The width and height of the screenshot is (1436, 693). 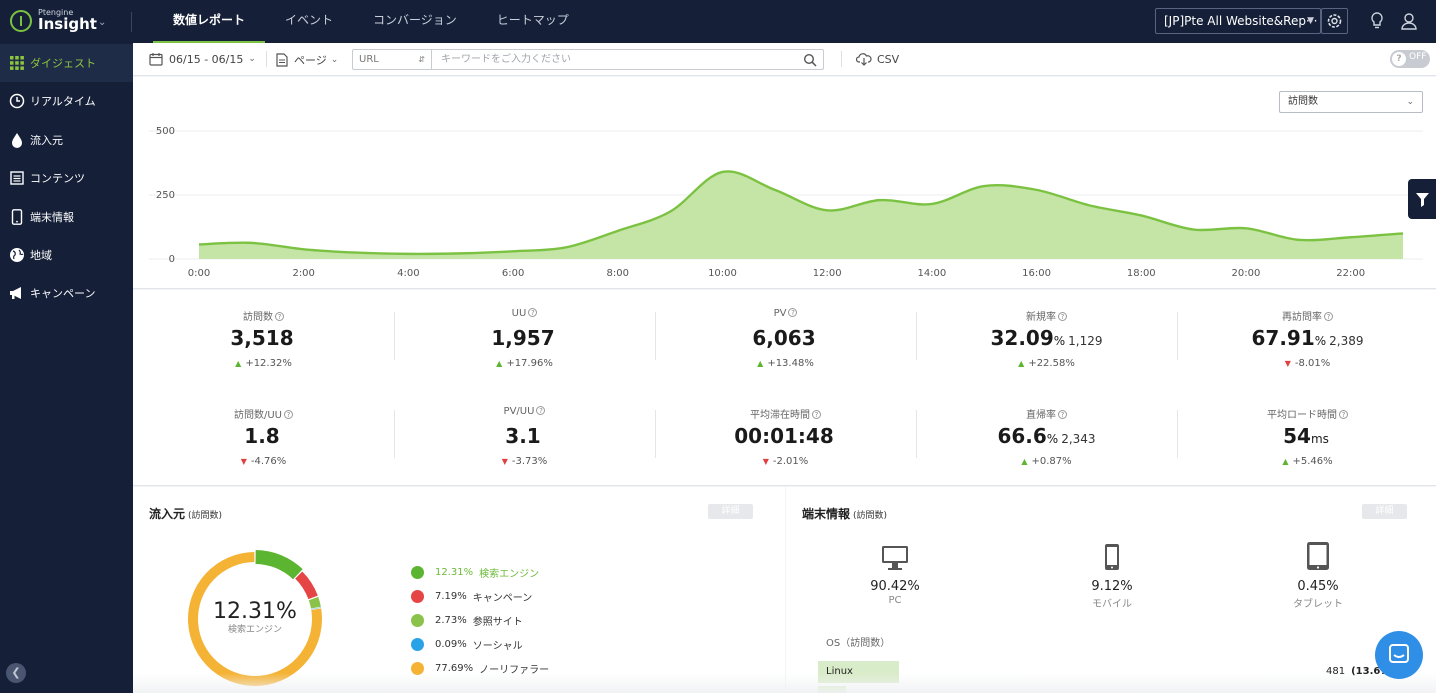 What do you see at coordinates (1287, 363) in the screenshot?
I see `triangle-down-icon: ▼` at bounding box center [1287, 363].